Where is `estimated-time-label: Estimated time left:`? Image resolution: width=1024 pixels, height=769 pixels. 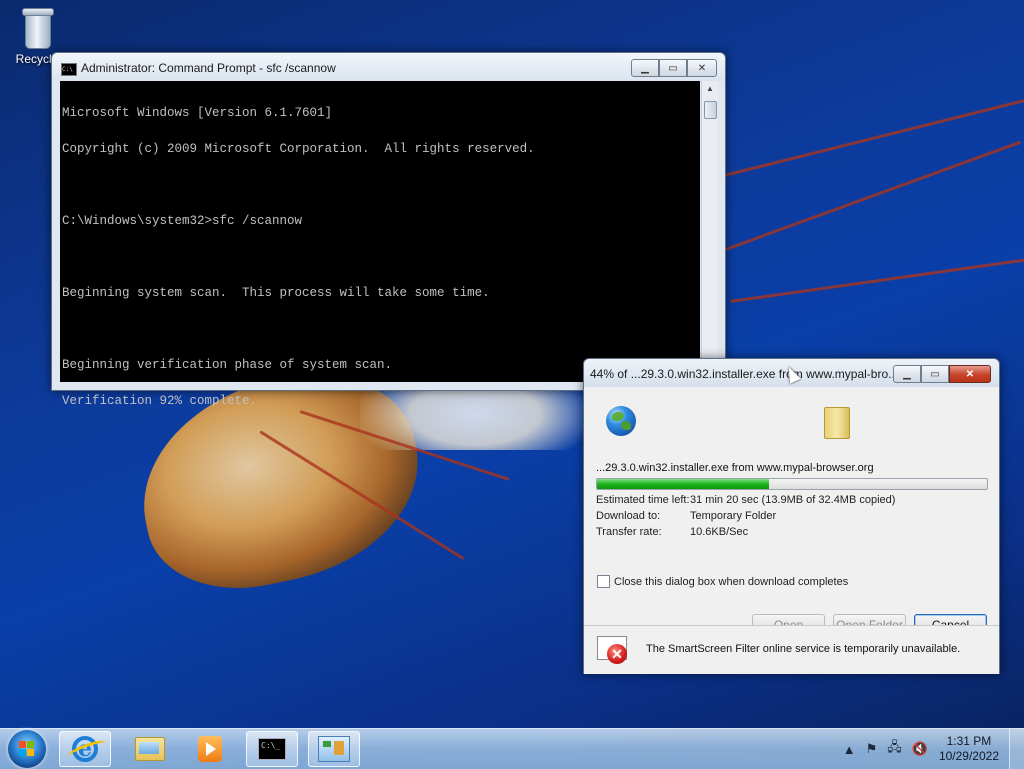
estimated-time-label: Estimated time left: is located at coordinates (643, 500).